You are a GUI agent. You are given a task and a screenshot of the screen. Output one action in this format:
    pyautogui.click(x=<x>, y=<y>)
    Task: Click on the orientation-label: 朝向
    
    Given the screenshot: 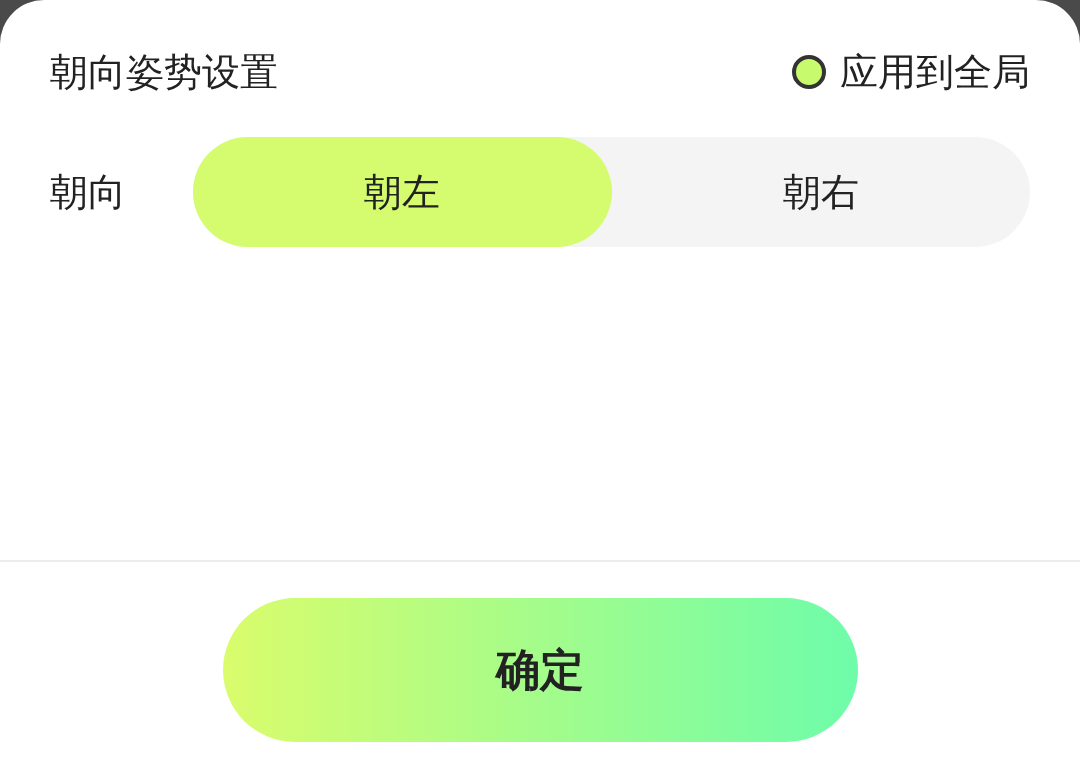 What is the action you would take?
    pyautogui.click(x=88, y=192)
    